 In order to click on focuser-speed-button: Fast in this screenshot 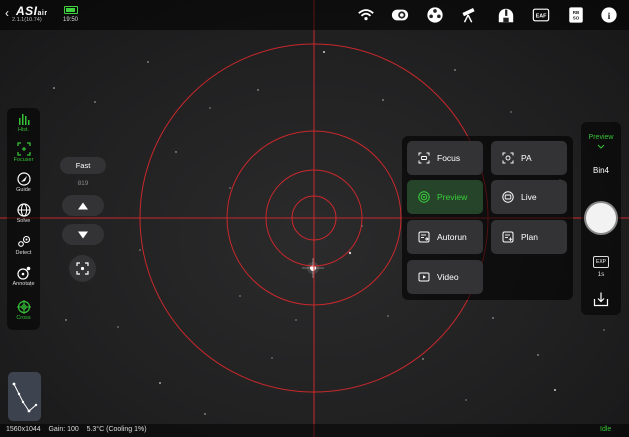, I will do `click(83, 165)`.